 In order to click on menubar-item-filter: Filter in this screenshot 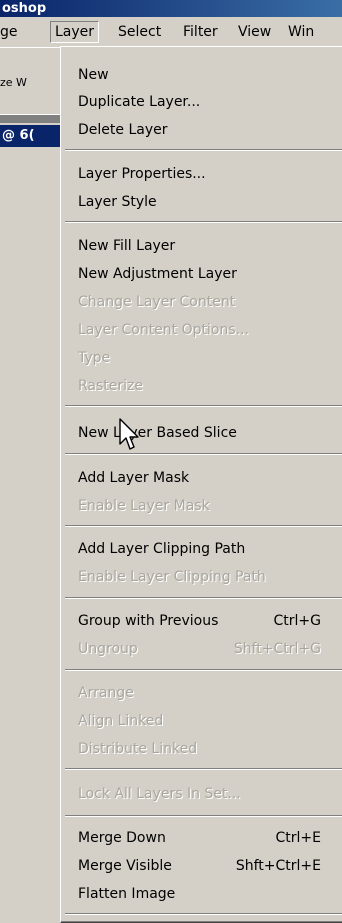, I will do `click(200, 32)`.